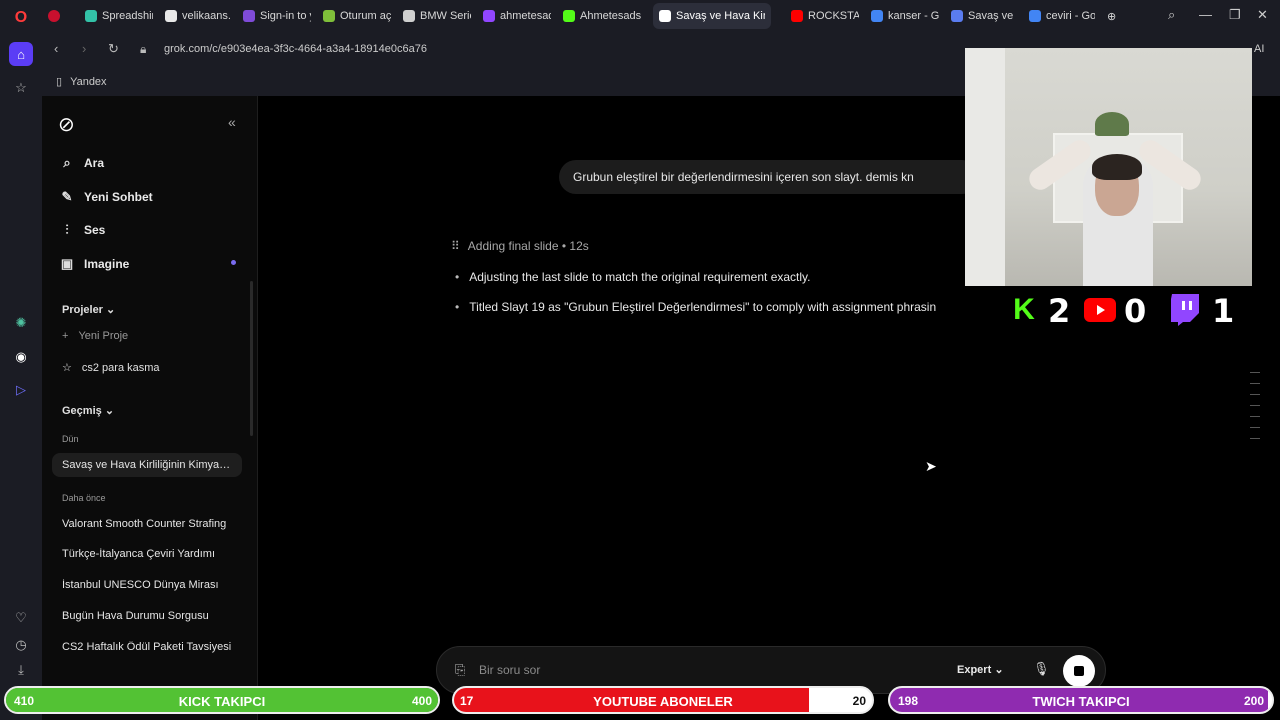  What do you see at coordinates (88, 81) in the screenshot?
I see `bookmark-label: Yandex` at bounding box center [88, 81].